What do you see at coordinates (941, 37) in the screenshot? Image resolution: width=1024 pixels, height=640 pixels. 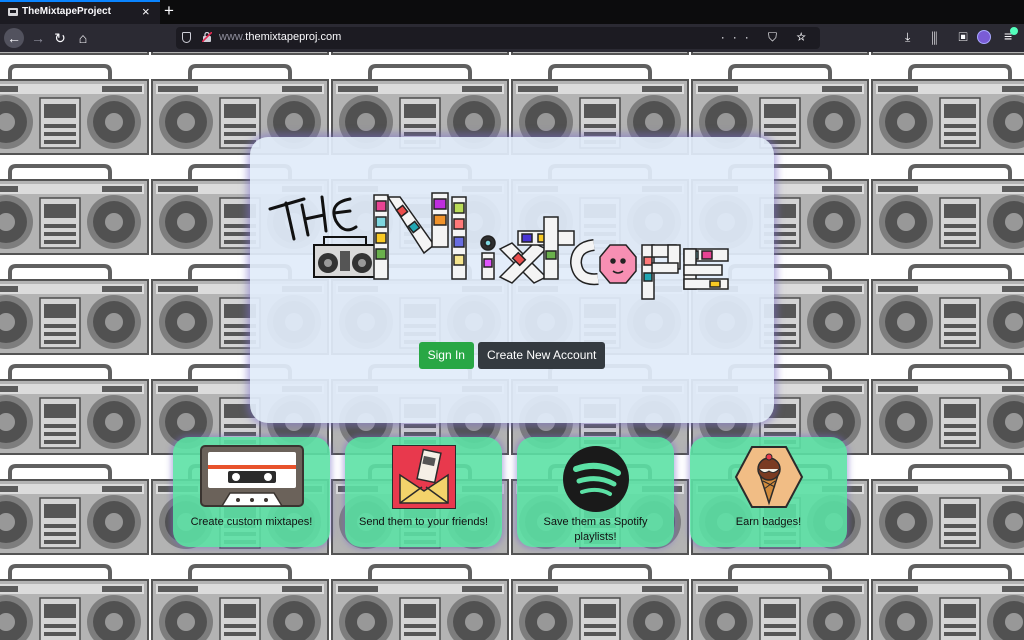 I see `toolbar-icons: ⤓ ⫼ ▣` at bounding box center [941, 37].